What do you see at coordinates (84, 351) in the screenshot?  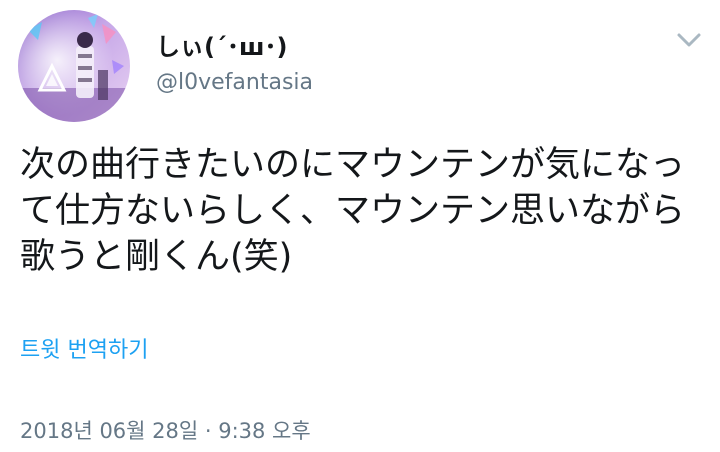 I see `translate-tweet-link: 트윗 번역하기` at bounding box center [84, 351].